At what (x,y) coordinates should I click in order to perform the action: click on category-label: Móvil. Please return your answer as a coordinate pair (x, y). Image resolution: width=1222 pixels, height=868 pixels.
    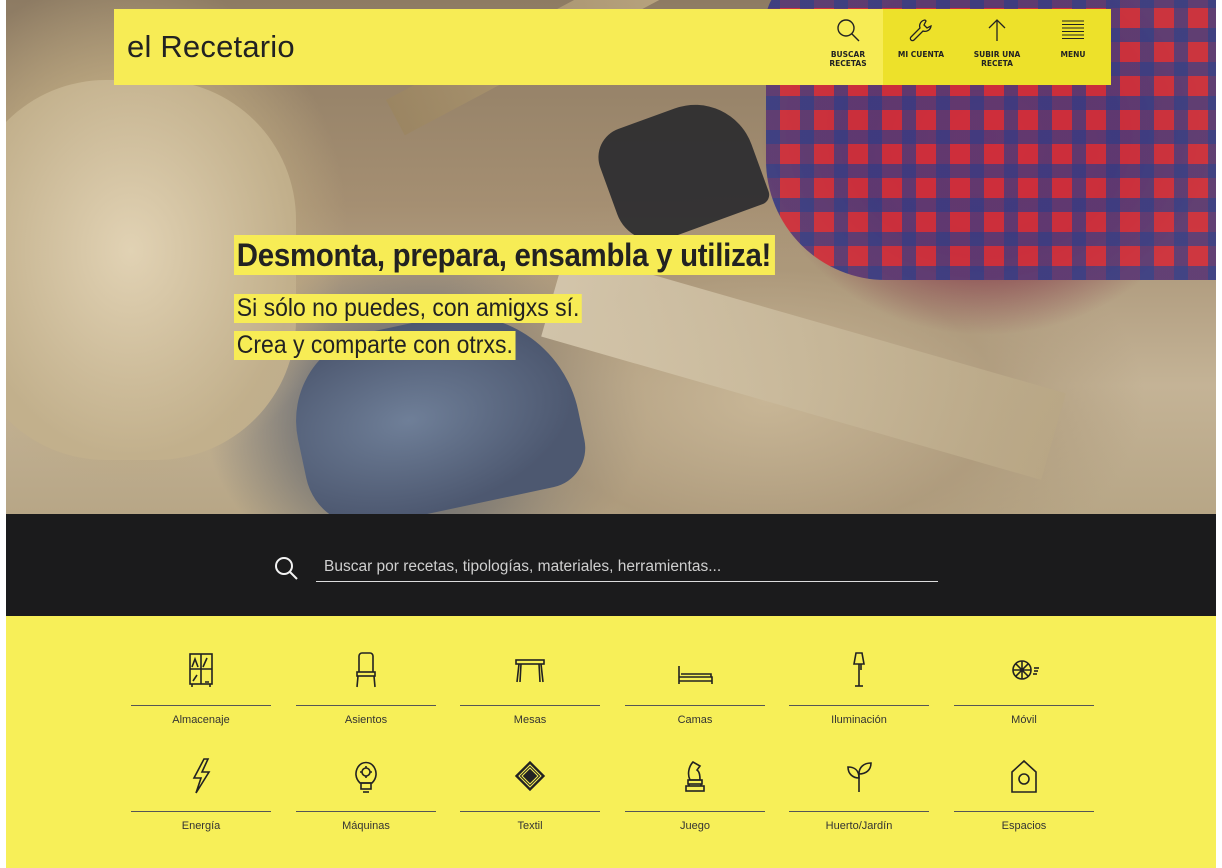
    Looking at the image, I should click on (1024, 720).